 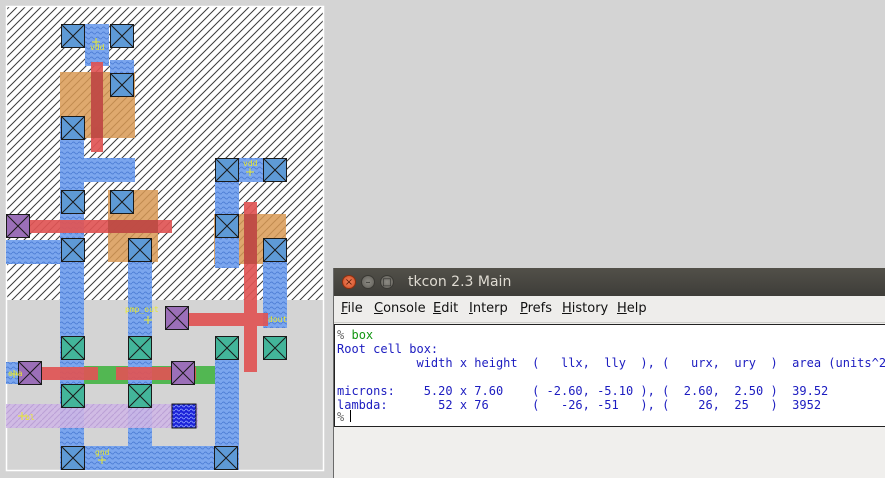 What do you see at coordinates (622, 308) in the screenshot?
I see `menu-help-mnemonic: H` at bounding box center [622, 308].